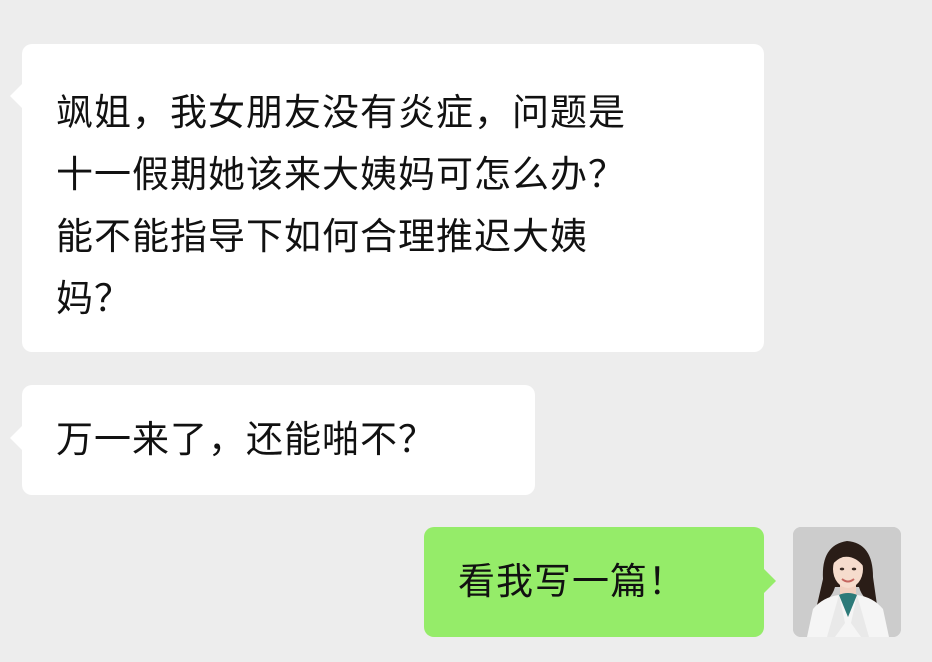 The height and width of the screenshot is (662, 932). What do you see at coordinates (847, 582) in the screenshot?
I see `doctor-avatar-icon` at bounding box center [847, 582].